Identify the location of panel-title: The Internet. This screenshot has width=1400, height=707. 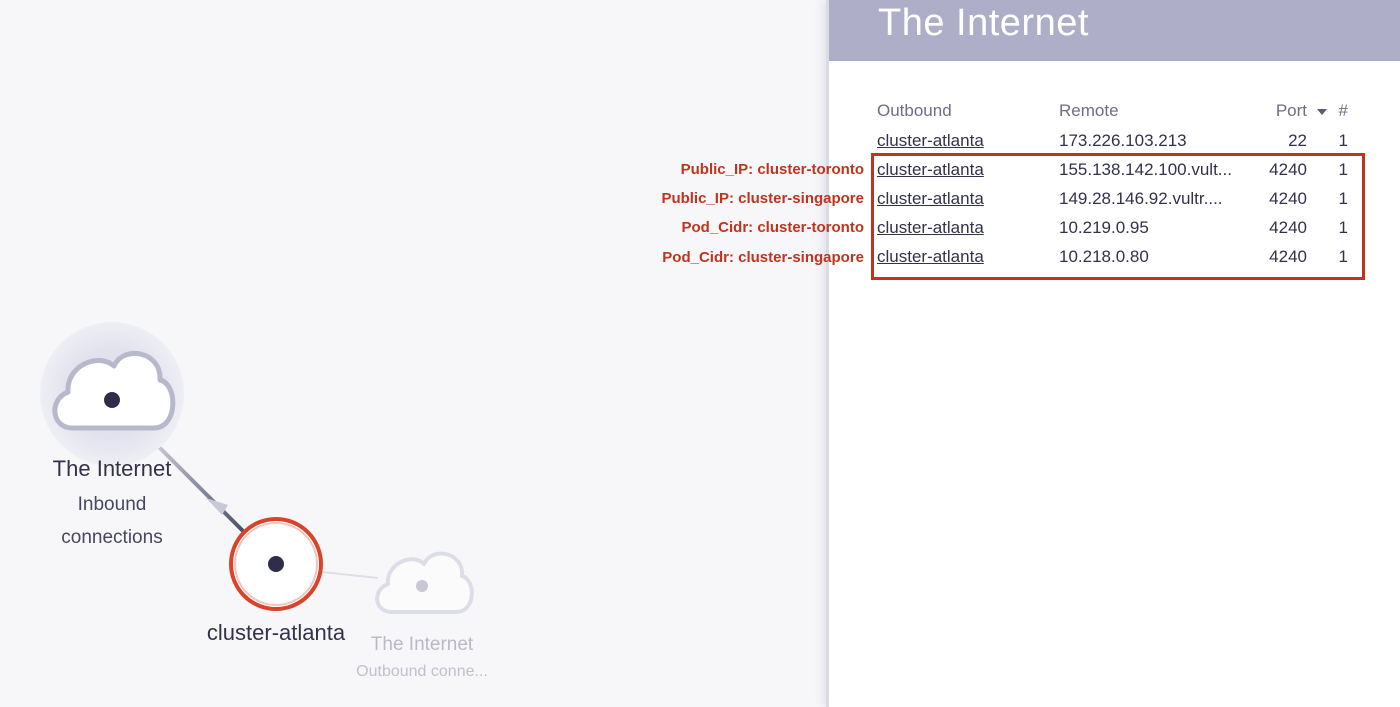
(983, 23).